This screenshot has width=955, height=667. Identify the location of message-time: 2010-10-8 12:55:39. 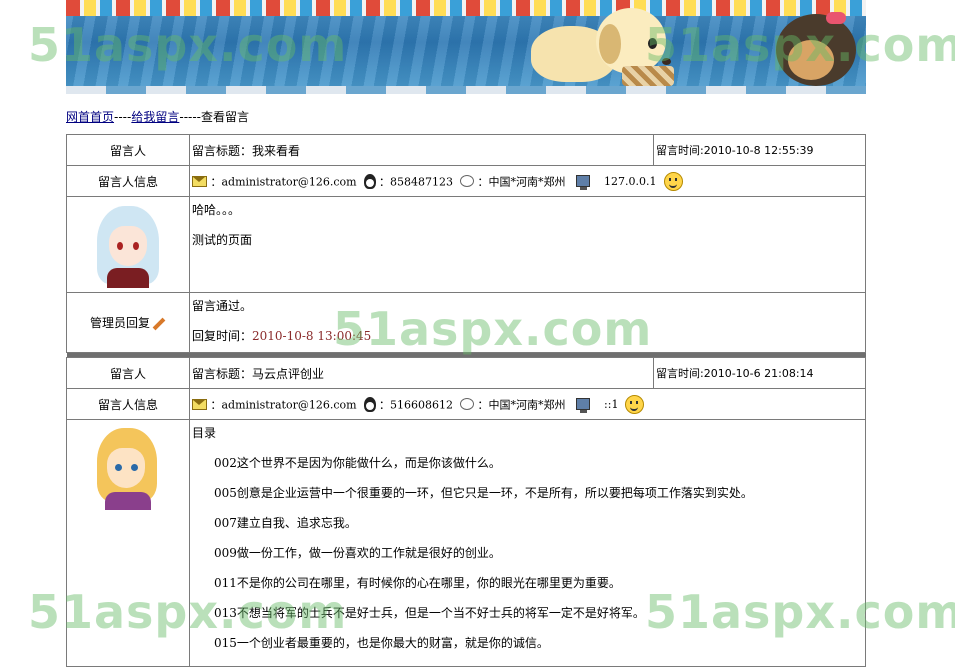
(758, 150).